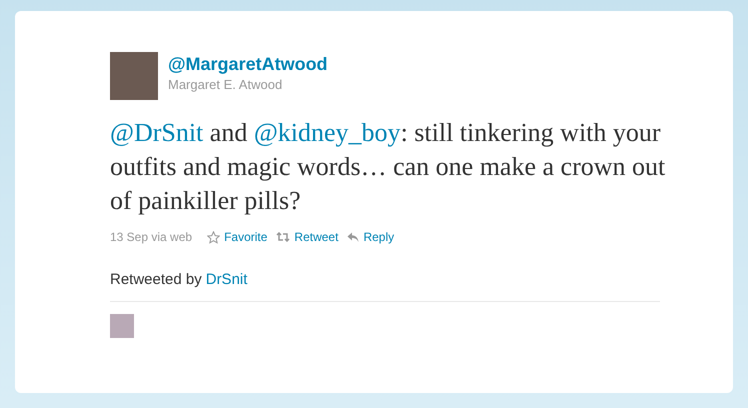  I want to click on retweeter-link: DrSnit, so click(227, 279).